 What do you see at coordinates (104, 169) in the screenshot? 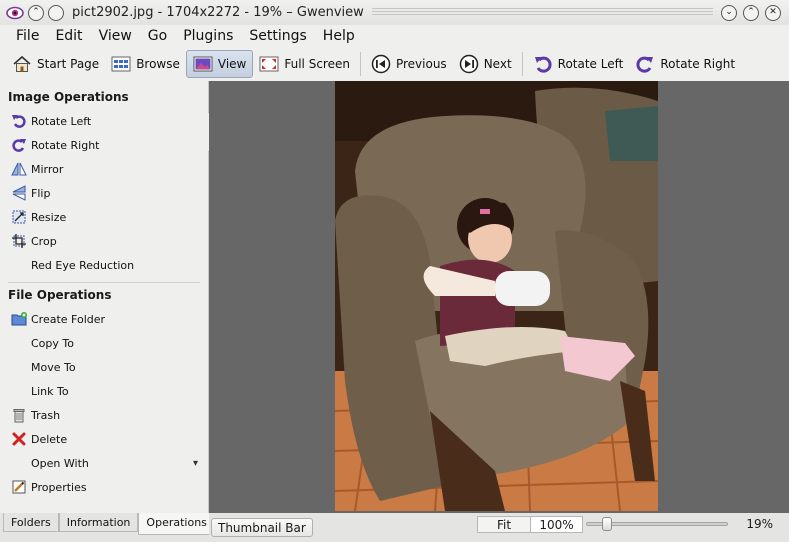
I see `op-mirror: Mirror` at bounding box center [104, 169].